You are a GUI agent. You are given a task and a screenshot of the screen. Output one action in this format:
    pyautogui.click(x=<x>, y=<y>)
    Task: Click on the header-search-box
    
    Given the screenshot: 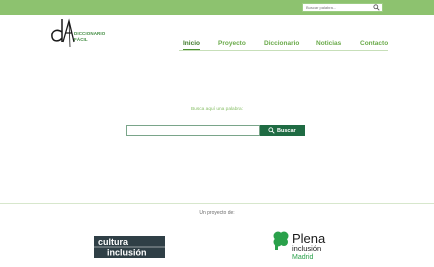 What is the action you would take?
    pyautogui.click(x=342, y=7)
    